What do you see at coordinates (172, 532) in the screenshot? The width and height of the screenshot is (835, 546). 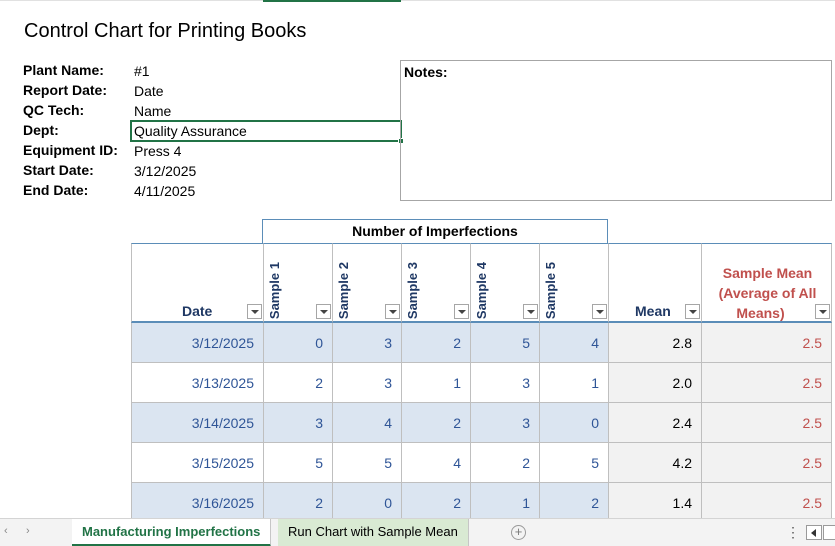 I see `tab-manufacturing-imperfections: Manufacturing Imperfections` at bounding box center [172, 532].